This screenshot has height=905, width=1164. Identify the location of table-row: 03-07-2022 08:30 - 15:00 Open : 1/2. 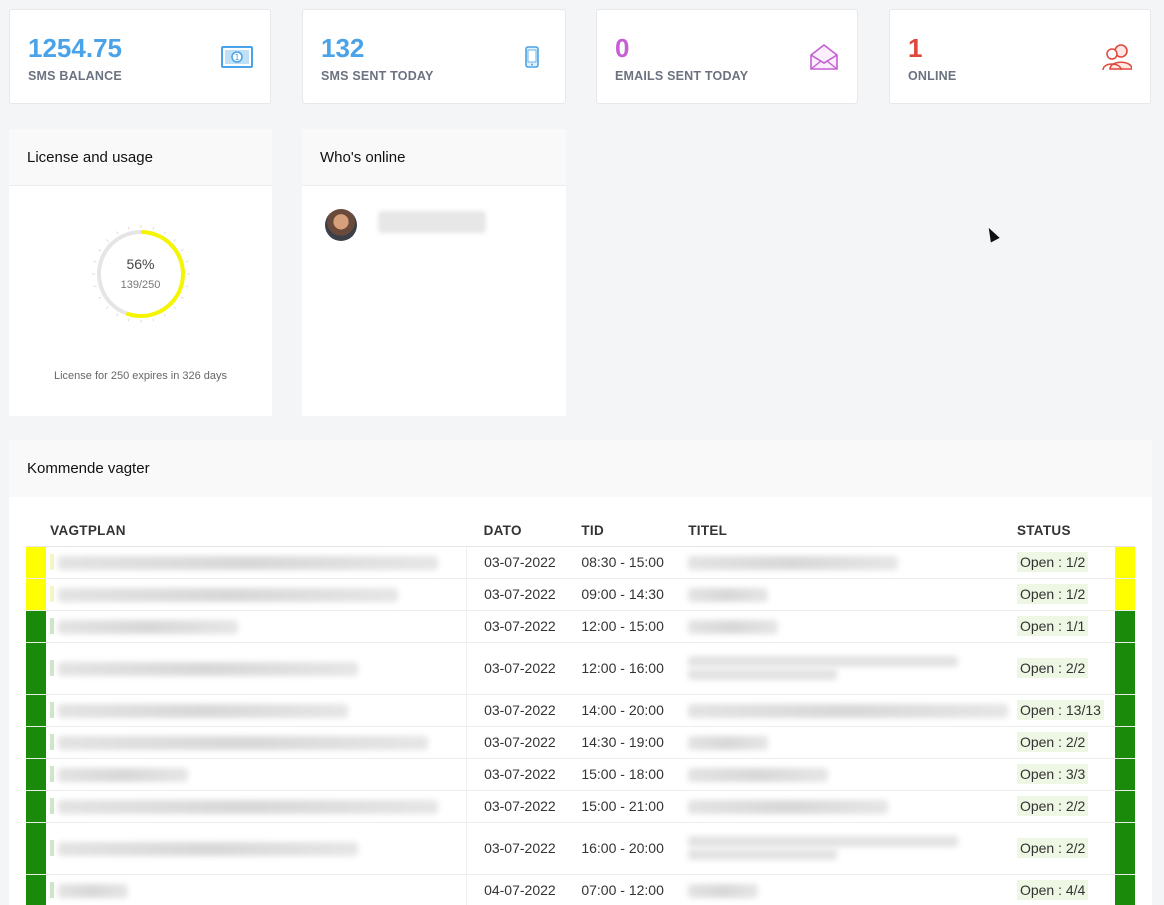
(580, 562).